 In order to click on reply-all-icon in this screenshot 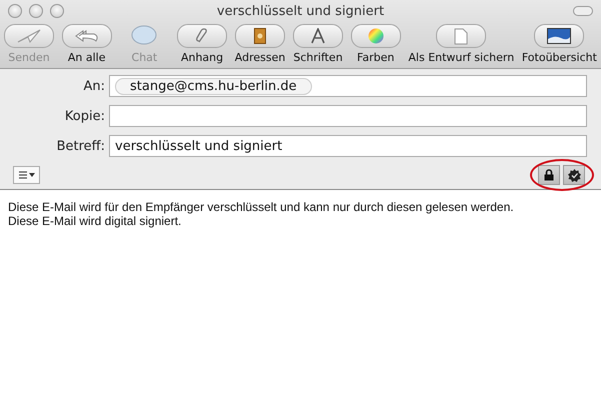, I will do `click(87, 36)`.